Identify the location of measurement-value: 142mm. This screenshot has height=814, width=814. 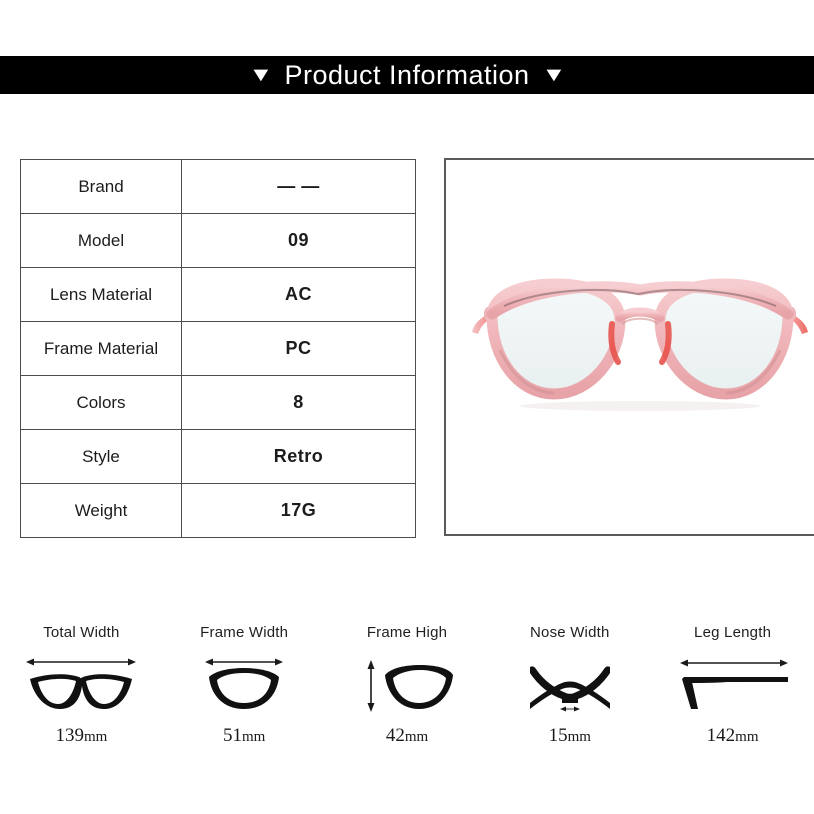
(733, 736).